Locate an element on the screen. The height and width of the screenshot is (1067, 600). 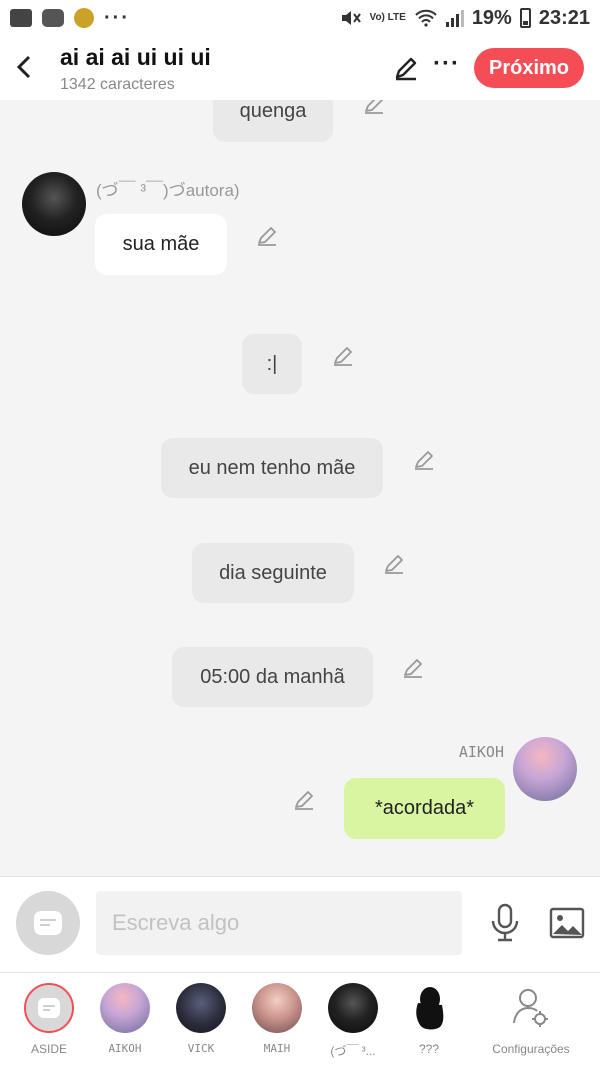
network-label: Vo) LTE is located at coordinates (387, 17).